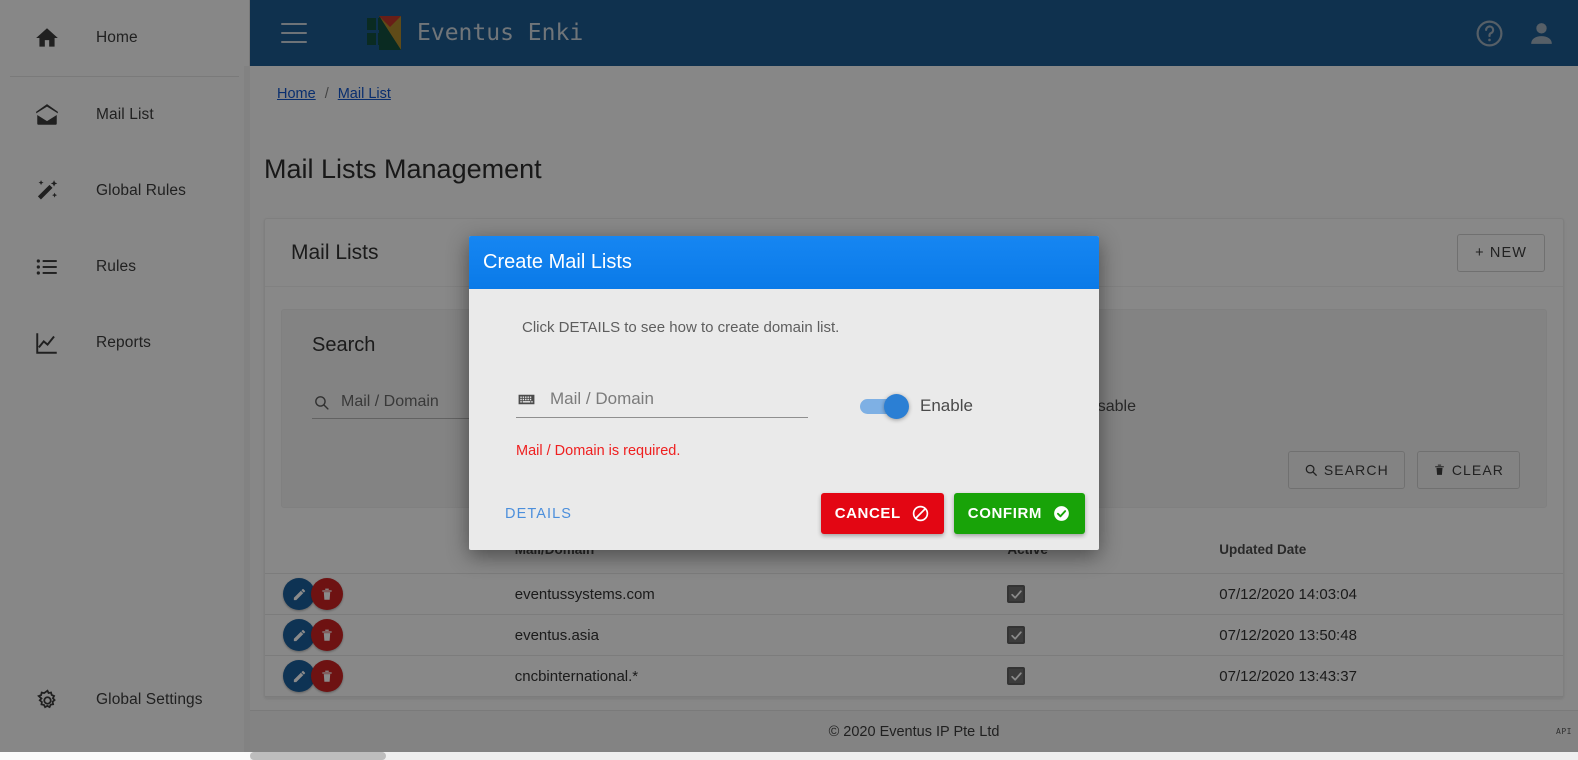 The height and width of the screenshot is (760, 1578). I want to click on api-label: API, so click(1564, 731).